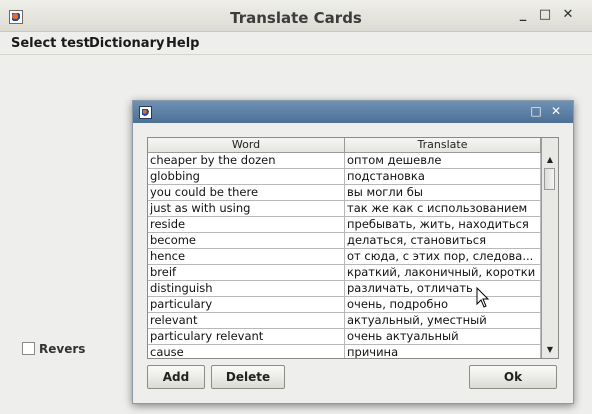  What do you see at coordinates (550, 350) in the screenshot?
I see `scroll-down-icon: ▼` at bounding box center [550, 350].